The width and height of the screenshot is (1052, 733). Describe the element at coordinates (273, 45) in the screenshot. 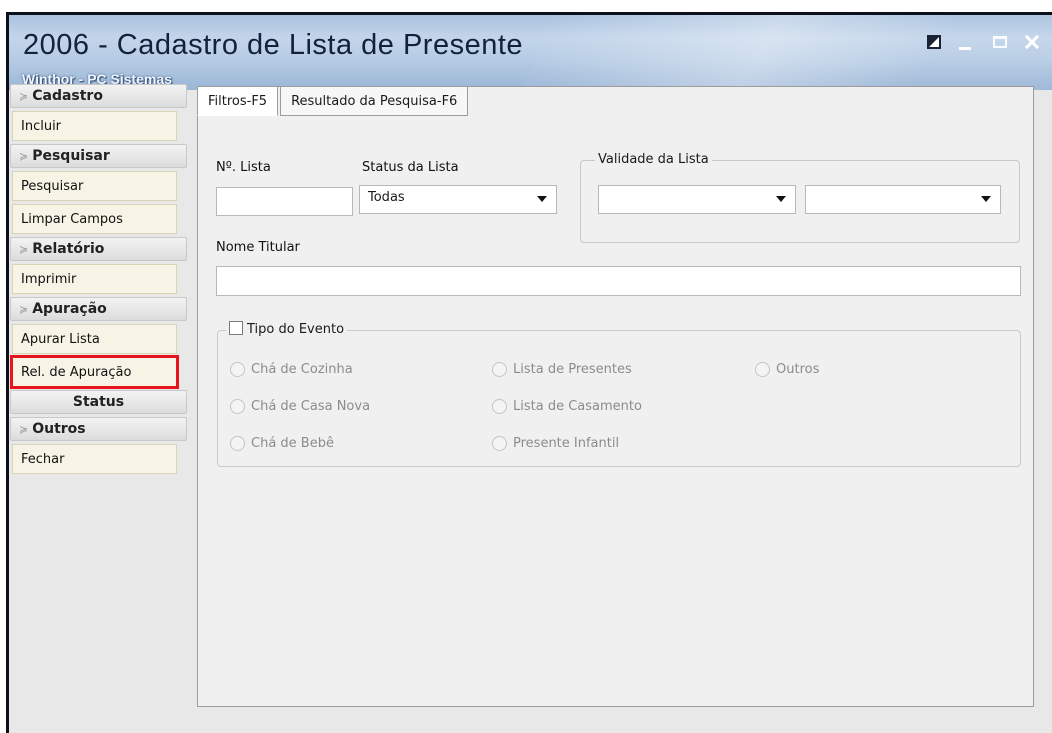

I see `window-title: 2006 - Cadastro de Lista de Presente` at that location.